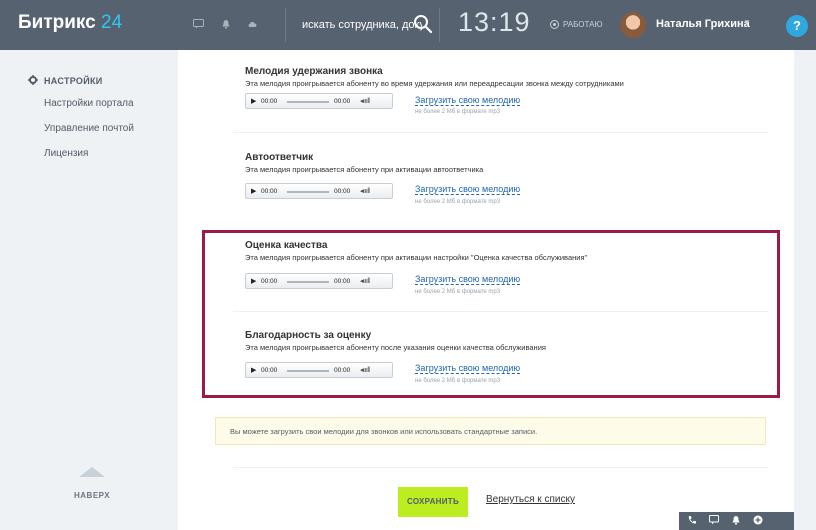 Image resolution: width=816 pixels, height=530 pixels. I want to click on right-gutter, so click(805, 290).